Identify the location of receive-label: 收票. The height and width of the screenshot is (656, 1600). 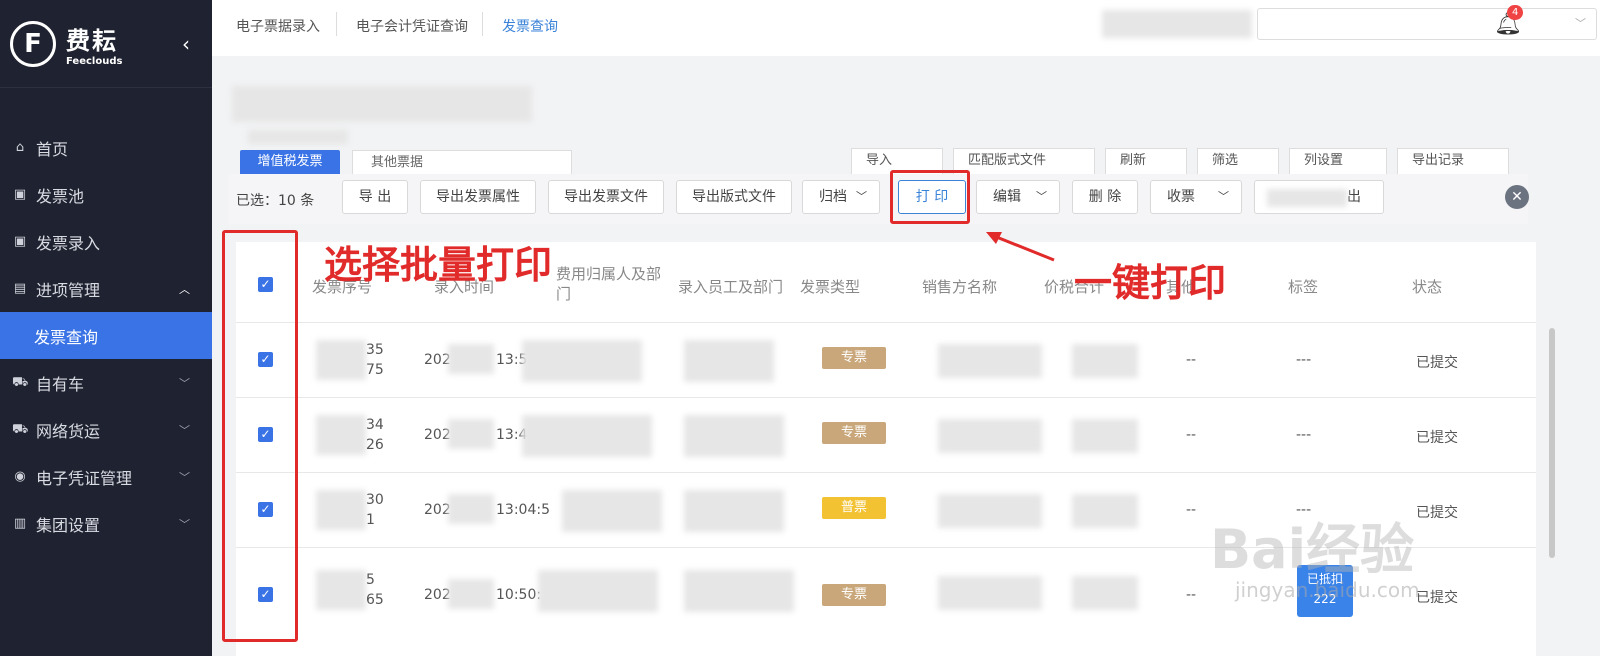
(1181, 197).